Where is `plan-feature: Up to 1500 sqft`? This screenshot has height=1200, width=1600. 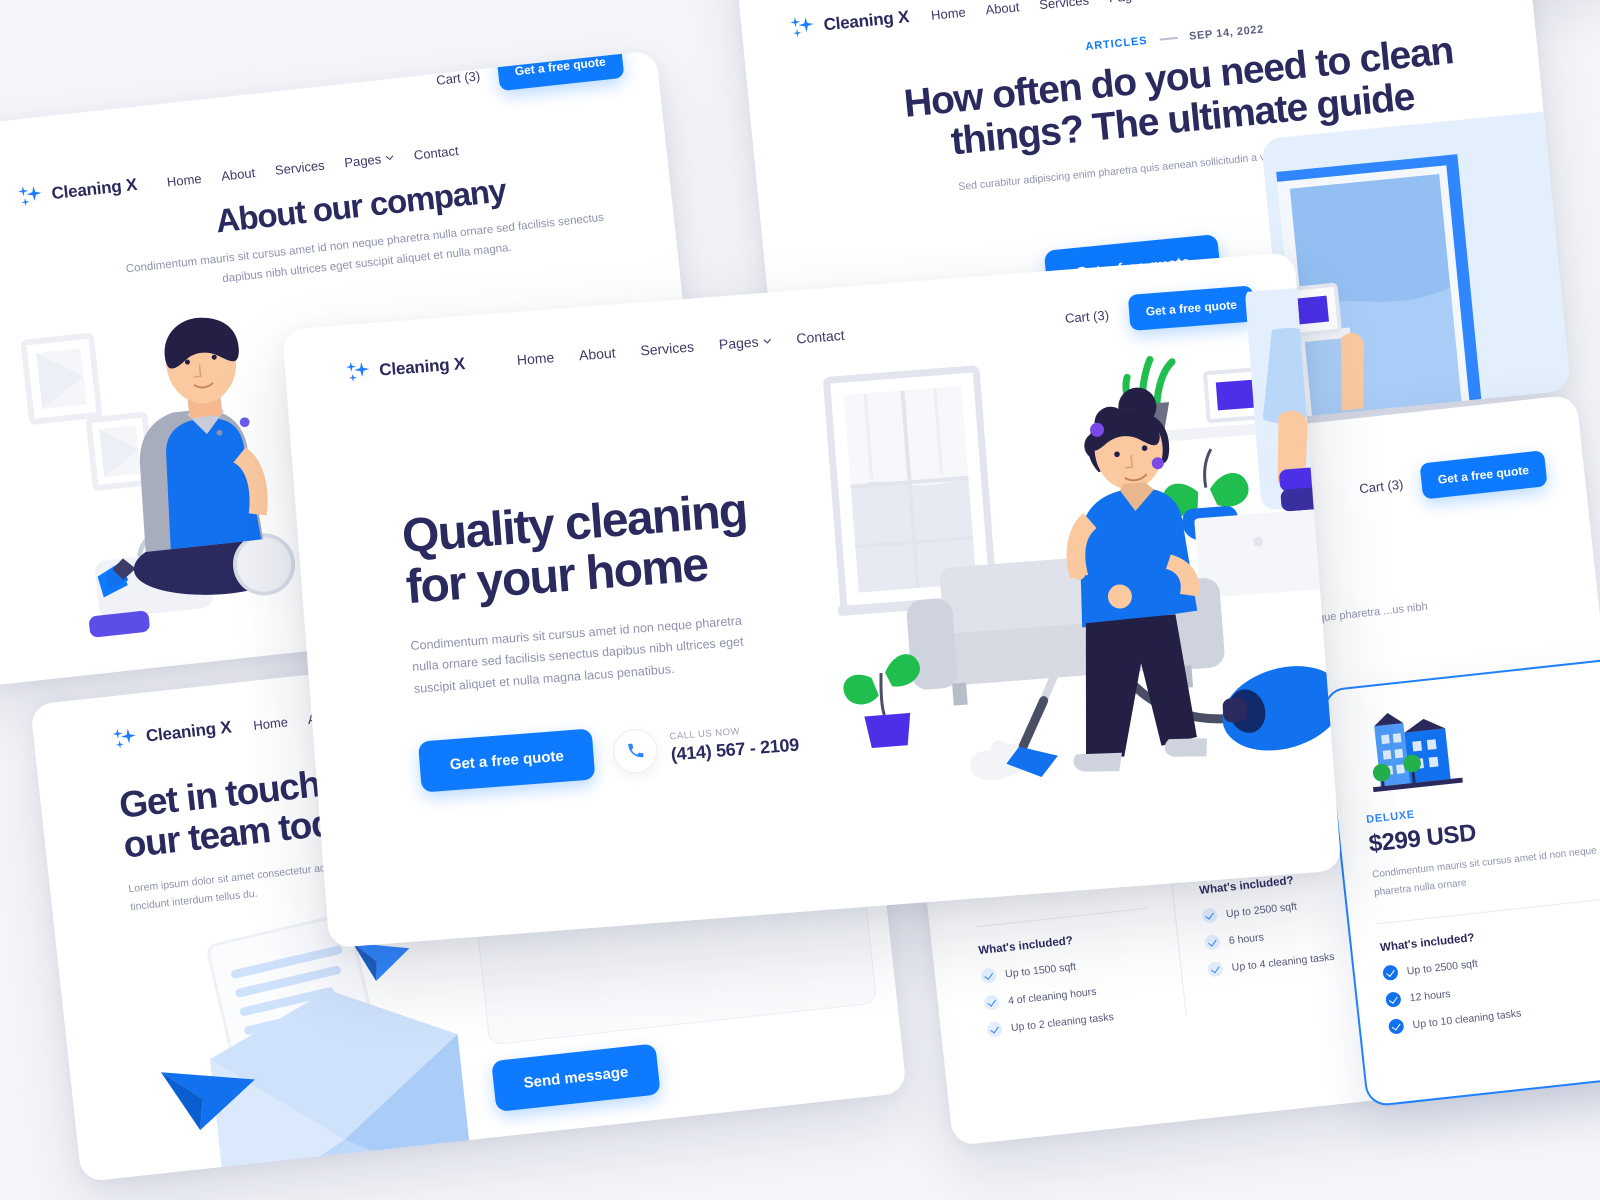 plan-feature: Up to 1500 sqft is located at coordinates (1067, 967).